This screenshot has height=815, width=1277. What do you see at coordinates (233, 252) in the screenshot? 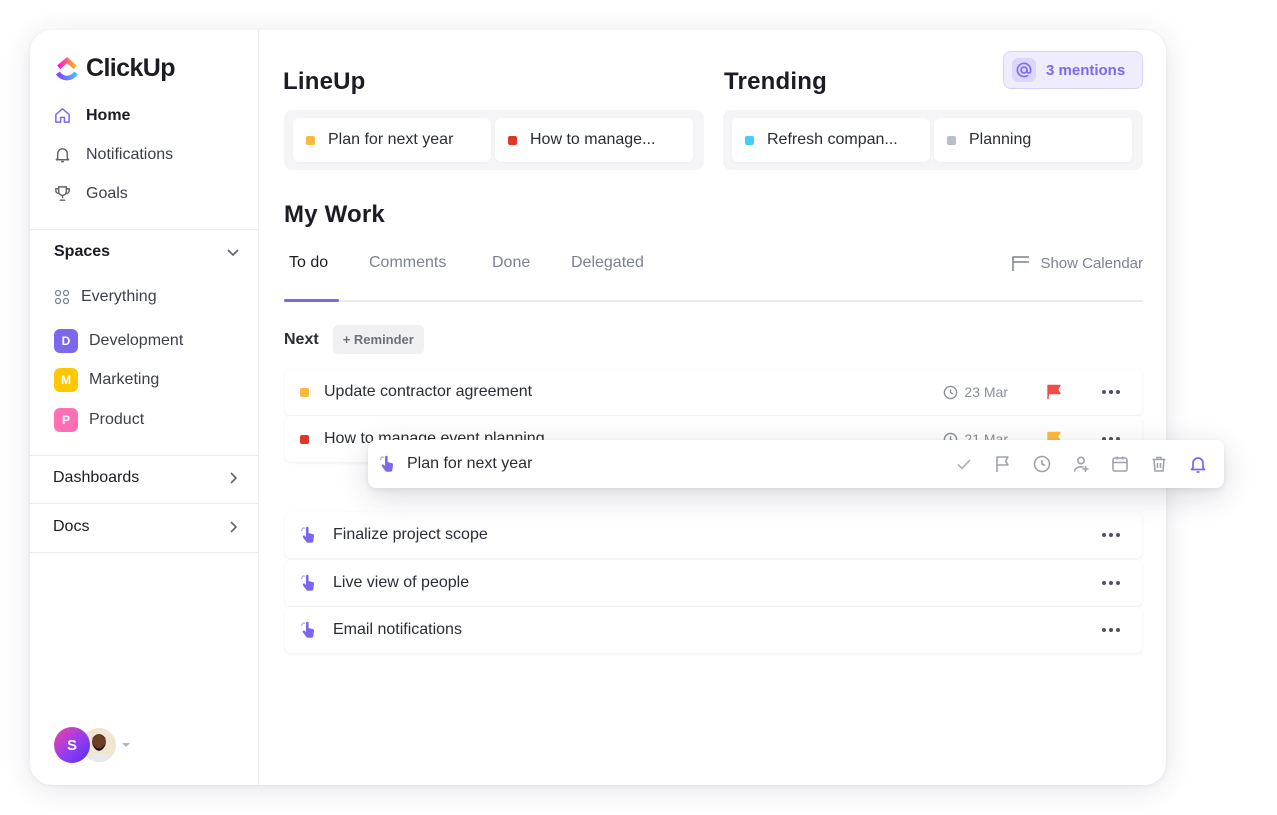
I see `chevron-down-icon` at bounding box center [233, 252].